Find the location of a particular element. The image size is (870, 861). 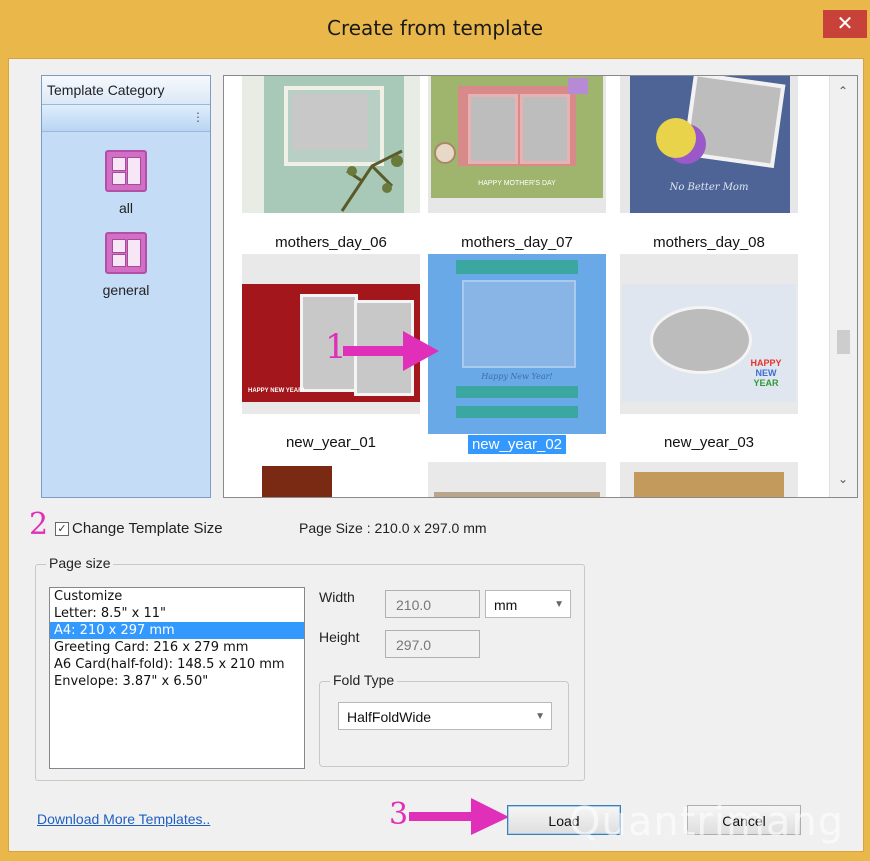

template-thumbnail: Happy New Year! is located at coordinates (517, 344).